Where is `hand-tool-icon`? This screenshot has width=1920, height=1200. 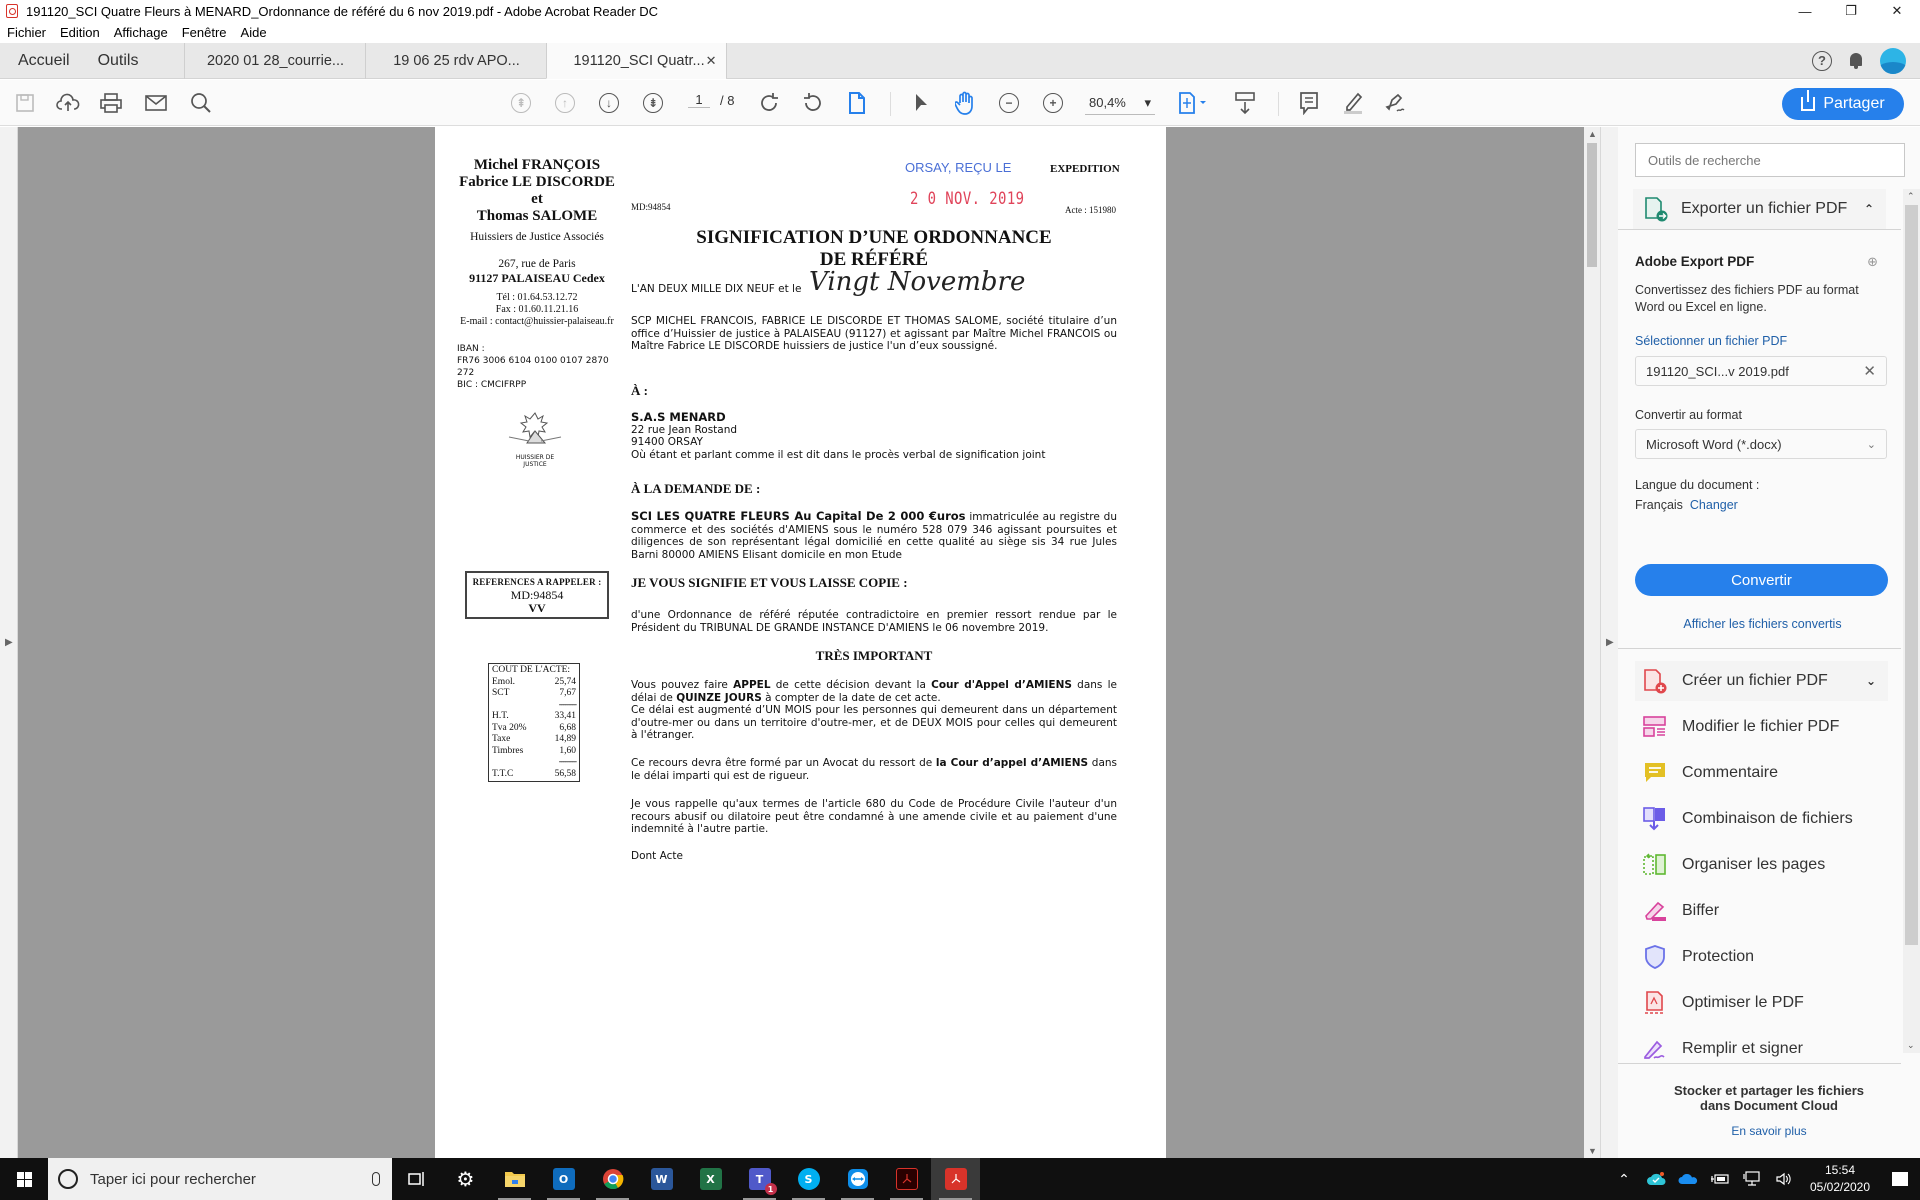
hand-tool-icon is located at coordinates (965, 103).